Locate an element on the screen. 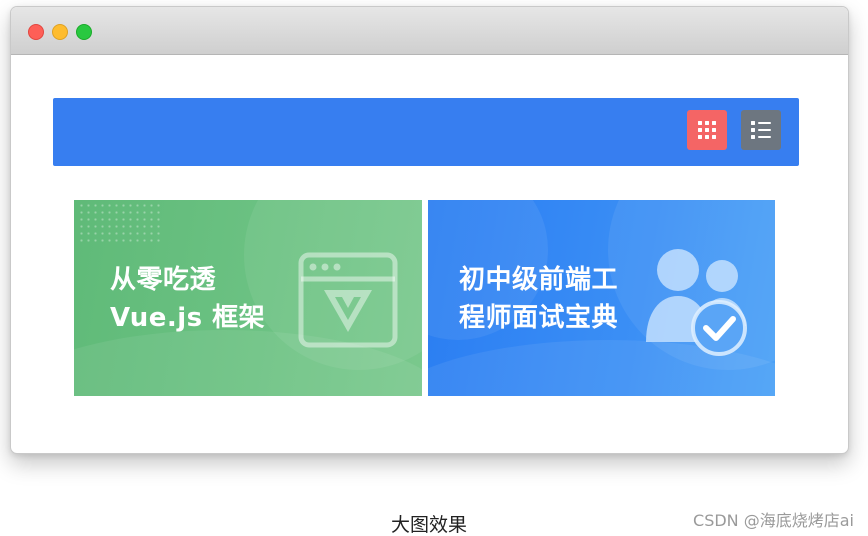 The image size is (868, 536). grid-icon is located at coordinates (707, 130).